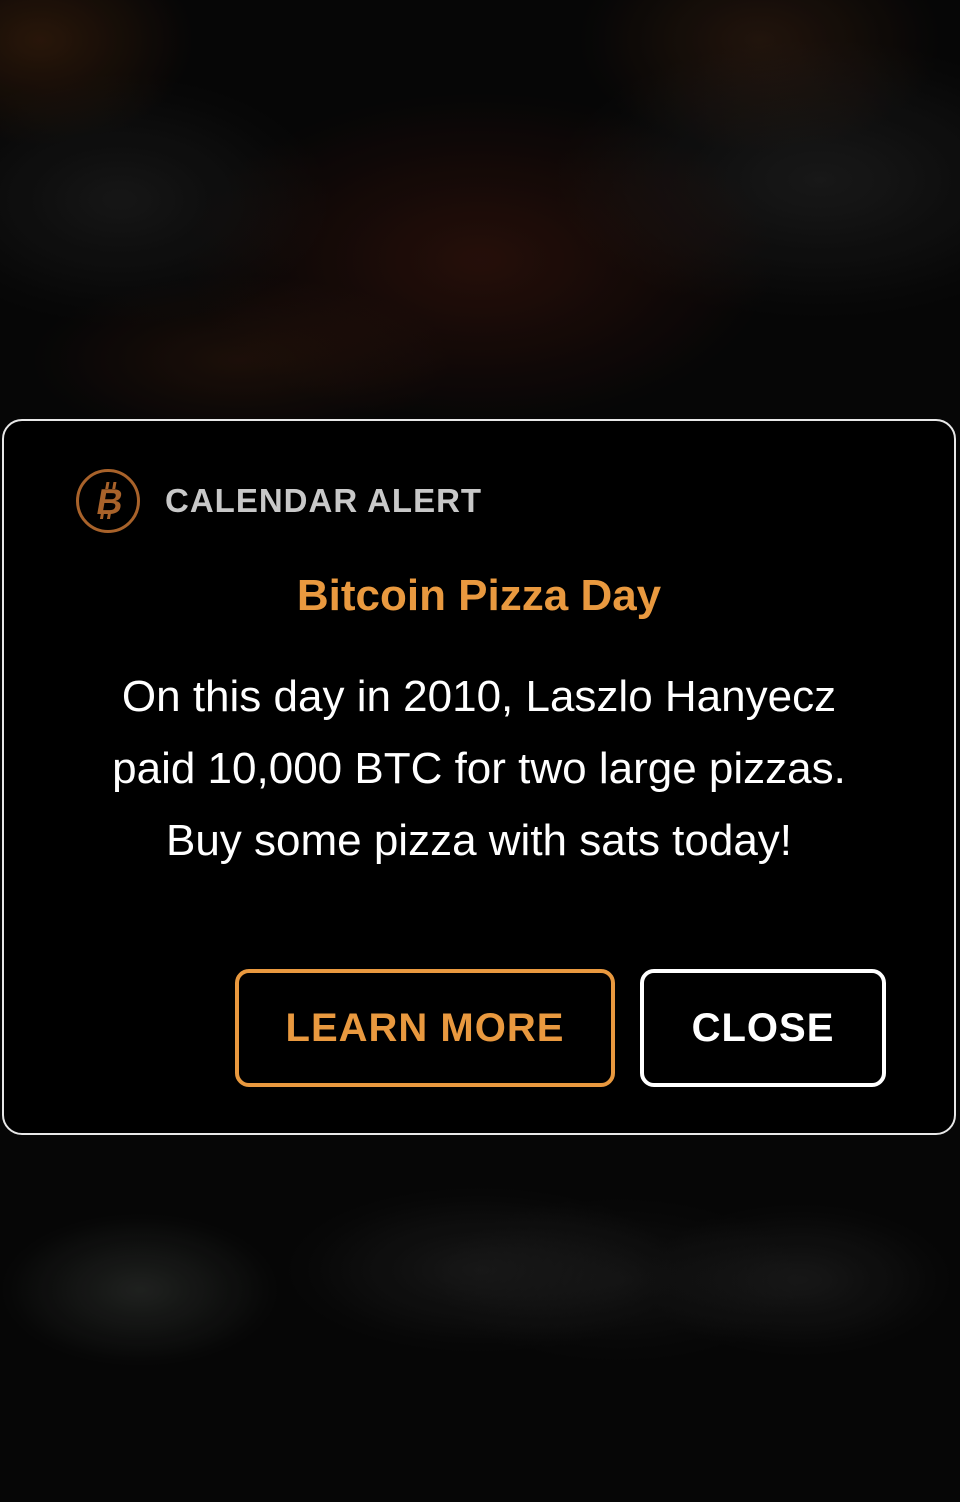  What do you see at coordinates (479, 696) in the screenshot?
I see `alert-message-line: On this day in 2010, Laszlo Hanyecz` at bounding box center [479, 696].